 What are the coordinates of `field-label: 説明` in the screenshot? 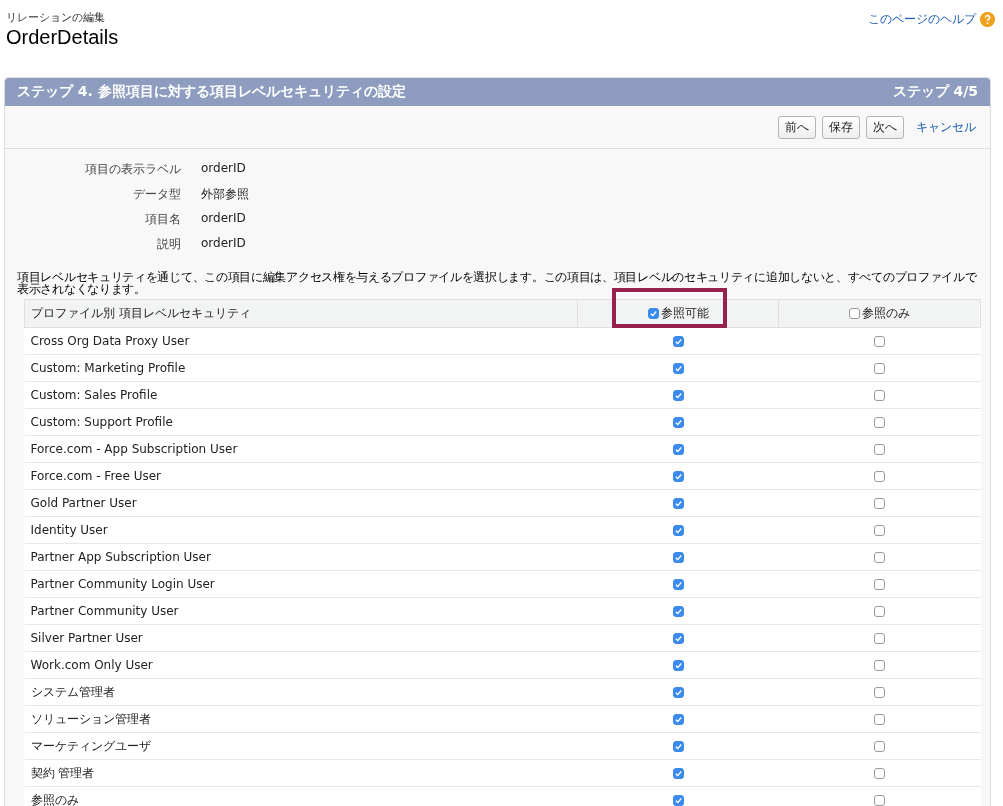 It's located at (168, 244).